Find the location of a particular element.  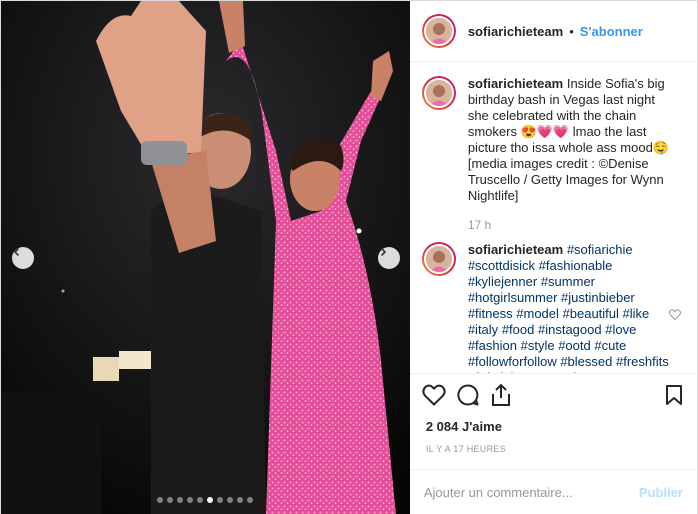

hashtag-link: #beautiful is located at coordinates (591, 313).